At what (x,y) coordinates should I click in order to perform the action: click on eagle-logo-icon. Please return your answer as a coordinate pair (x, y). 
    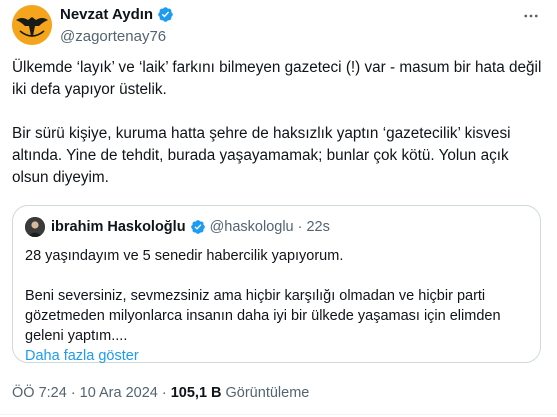
    Looking at the image, I should click on (32, 25).